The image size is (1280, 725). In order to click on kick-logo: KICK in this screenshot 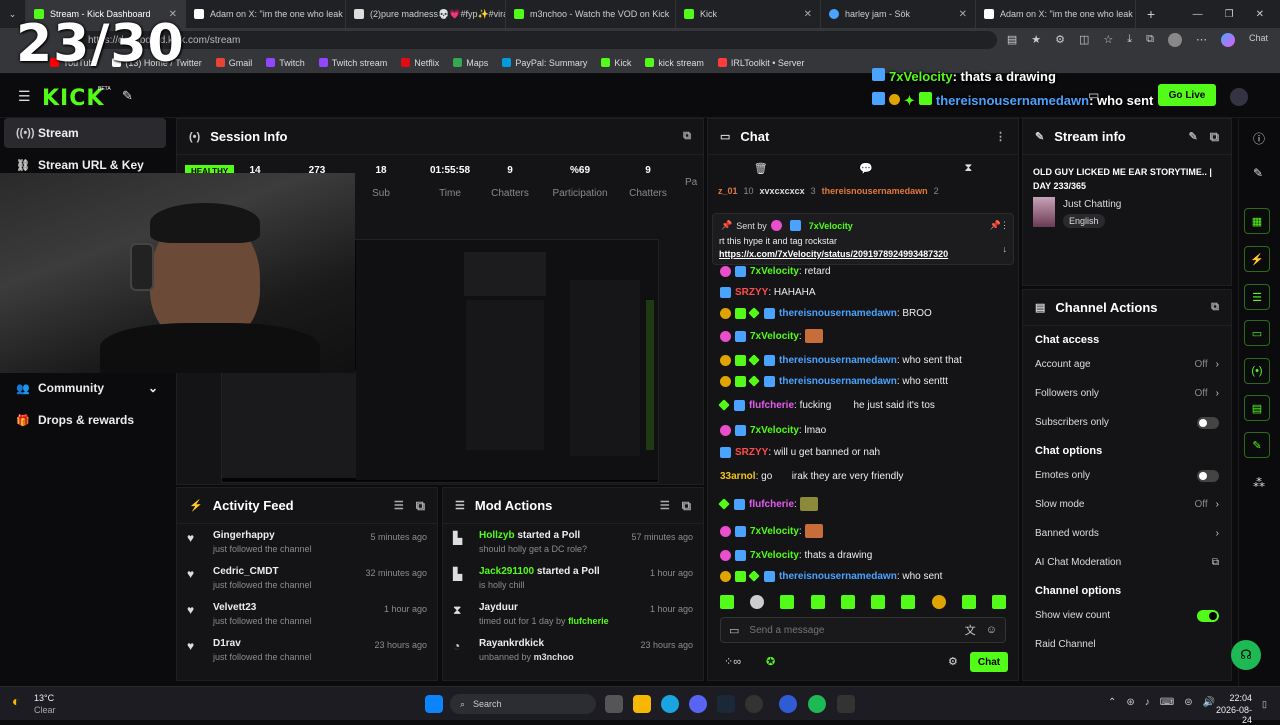, I will do `click(73, 98)`.